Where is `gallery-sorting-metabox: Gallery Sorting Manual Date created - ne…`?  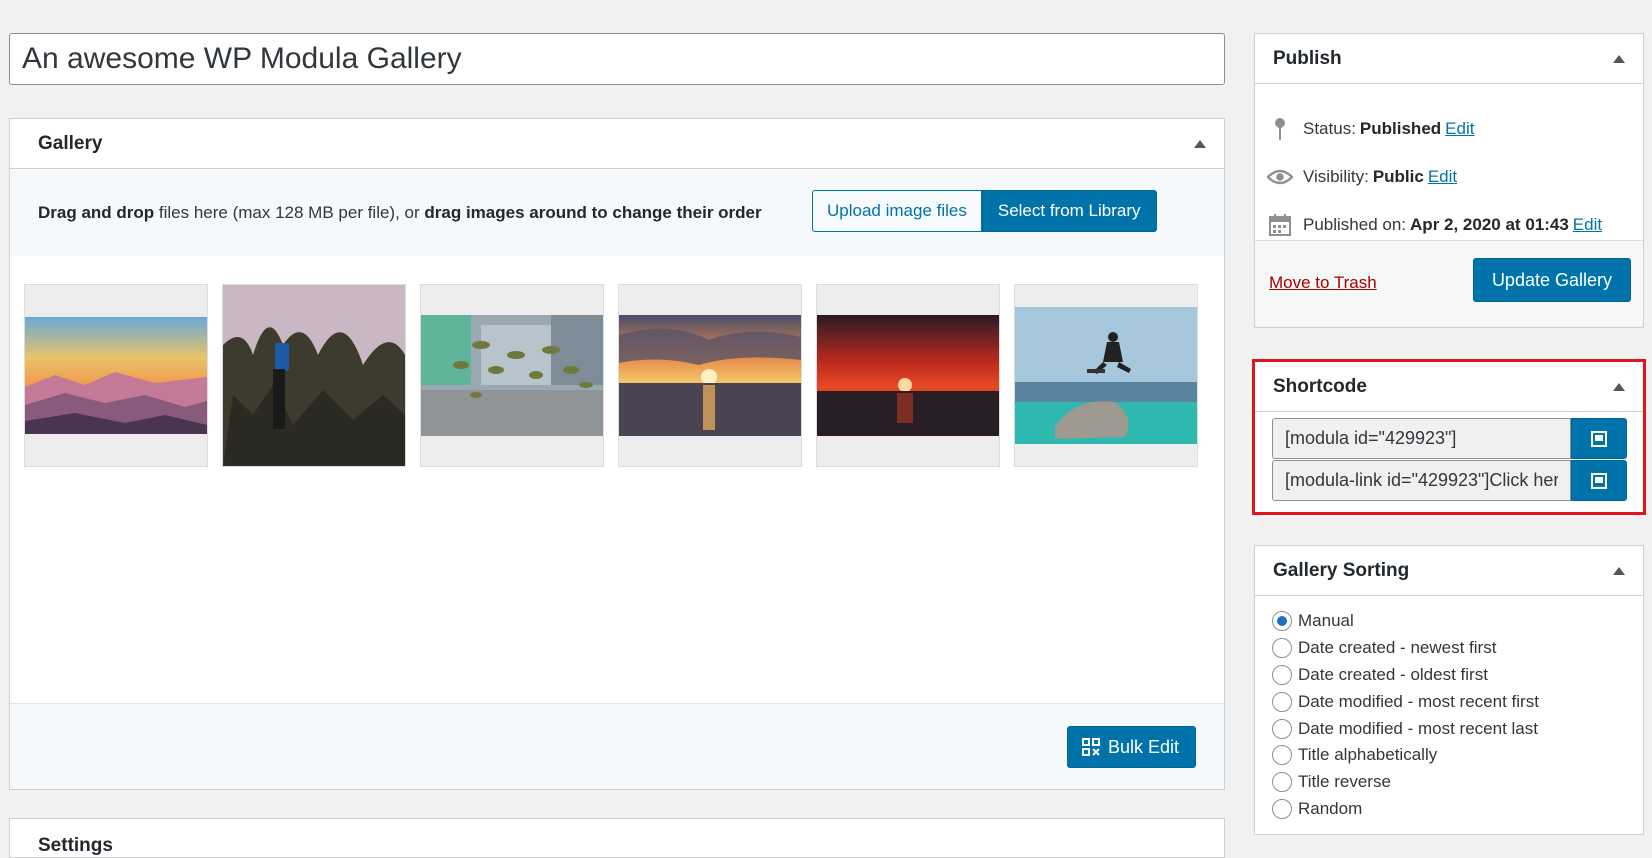
gallery-sorting-metabox: Gallery Sorting Manual Date created - ne… is located at coordinates (1449, 690).